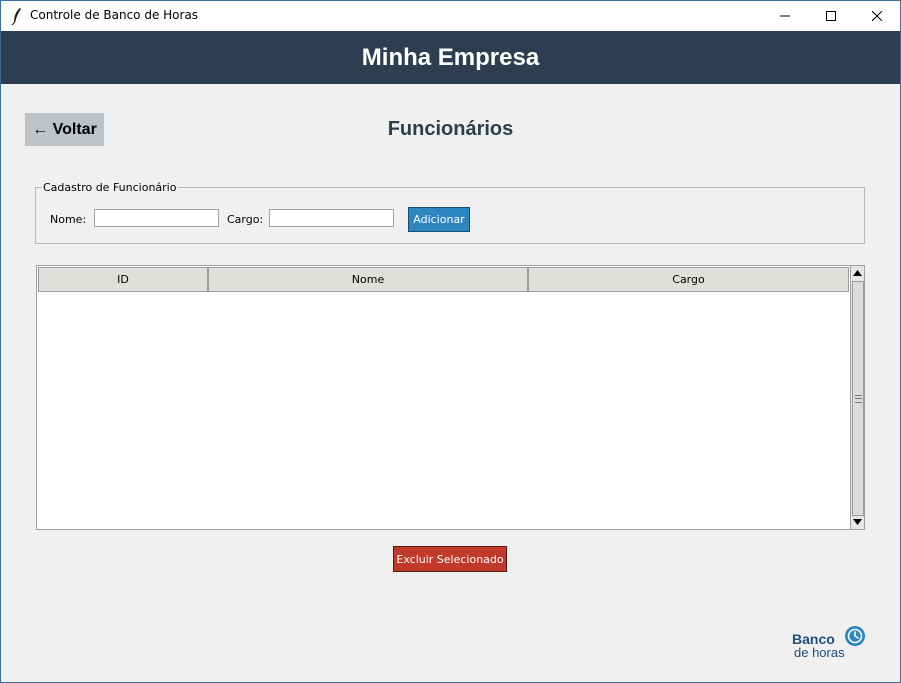 The width and height of the screenshot is (901, 683). I want to click on delete-selected-button: Excluir Selecionado, so click(450, 559).